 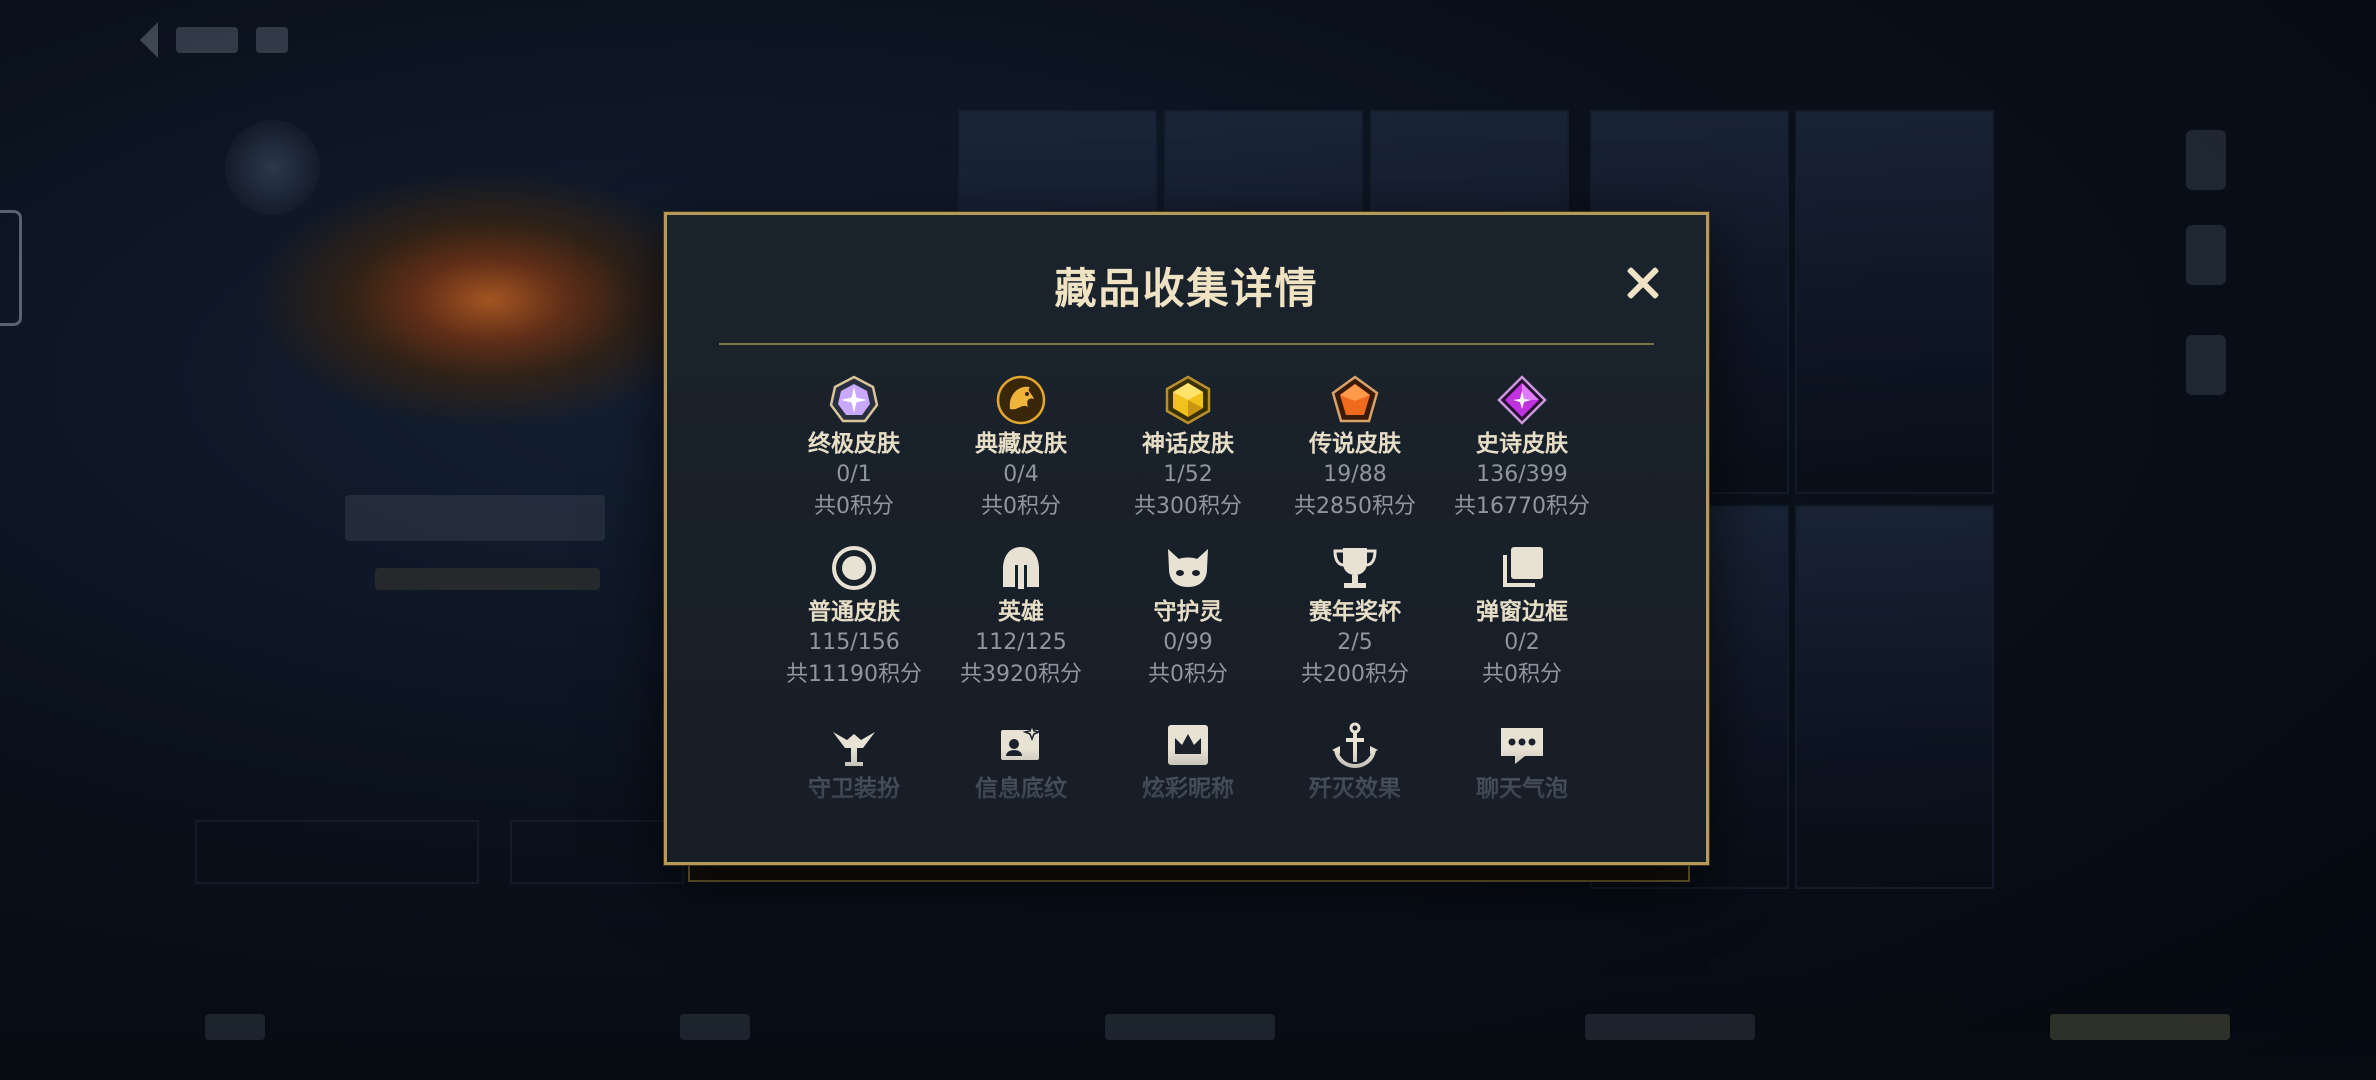 I want to click on item-points: 共2850积分, so click(x=1355, y=506).